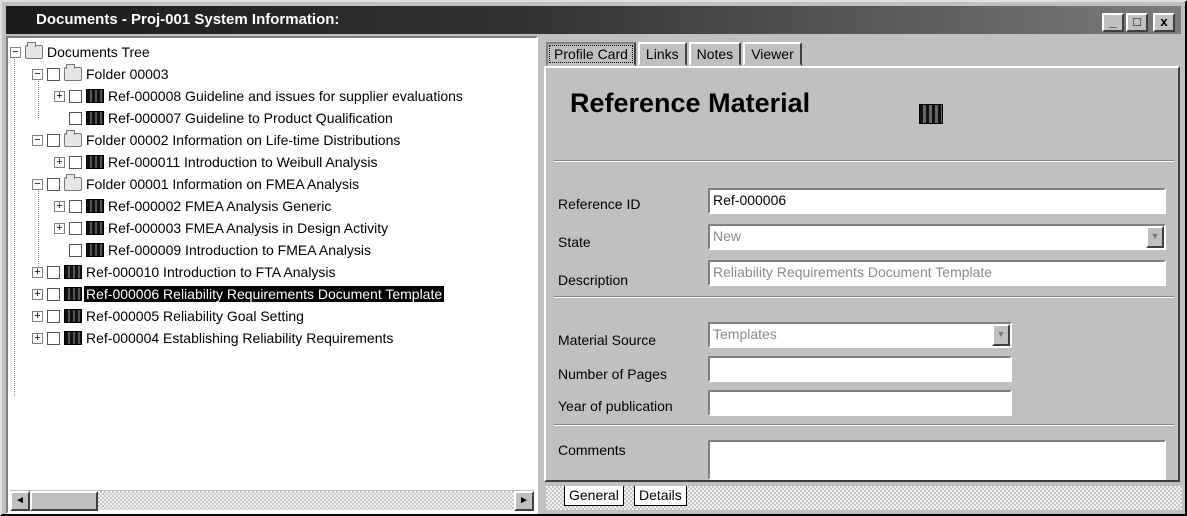 This screenshot has height=516, width=1187. What do you see at coordinates (931, 114) in the screenshot?
I see `reference-book-icon` at bounding box center [931, 114].